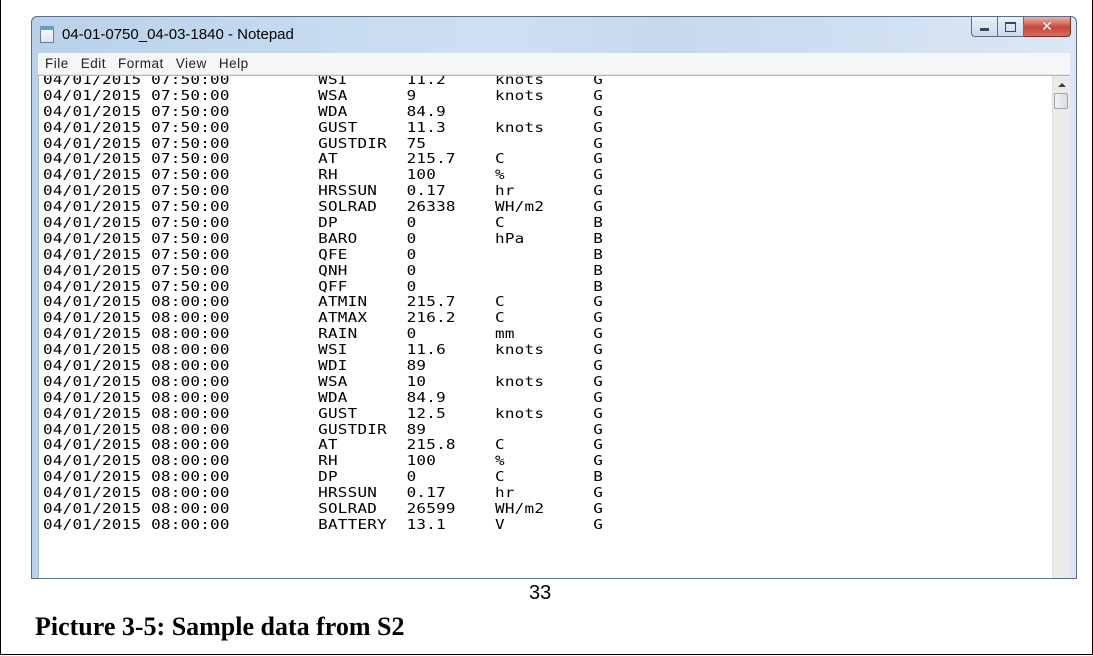 This screenshot has height=656, width=1093. Describe the element at coordinates (323, 350) in the screenshot. I see `text-line: 04/01/2015 08:00:00 WSI 11.6 knots G` at that location.